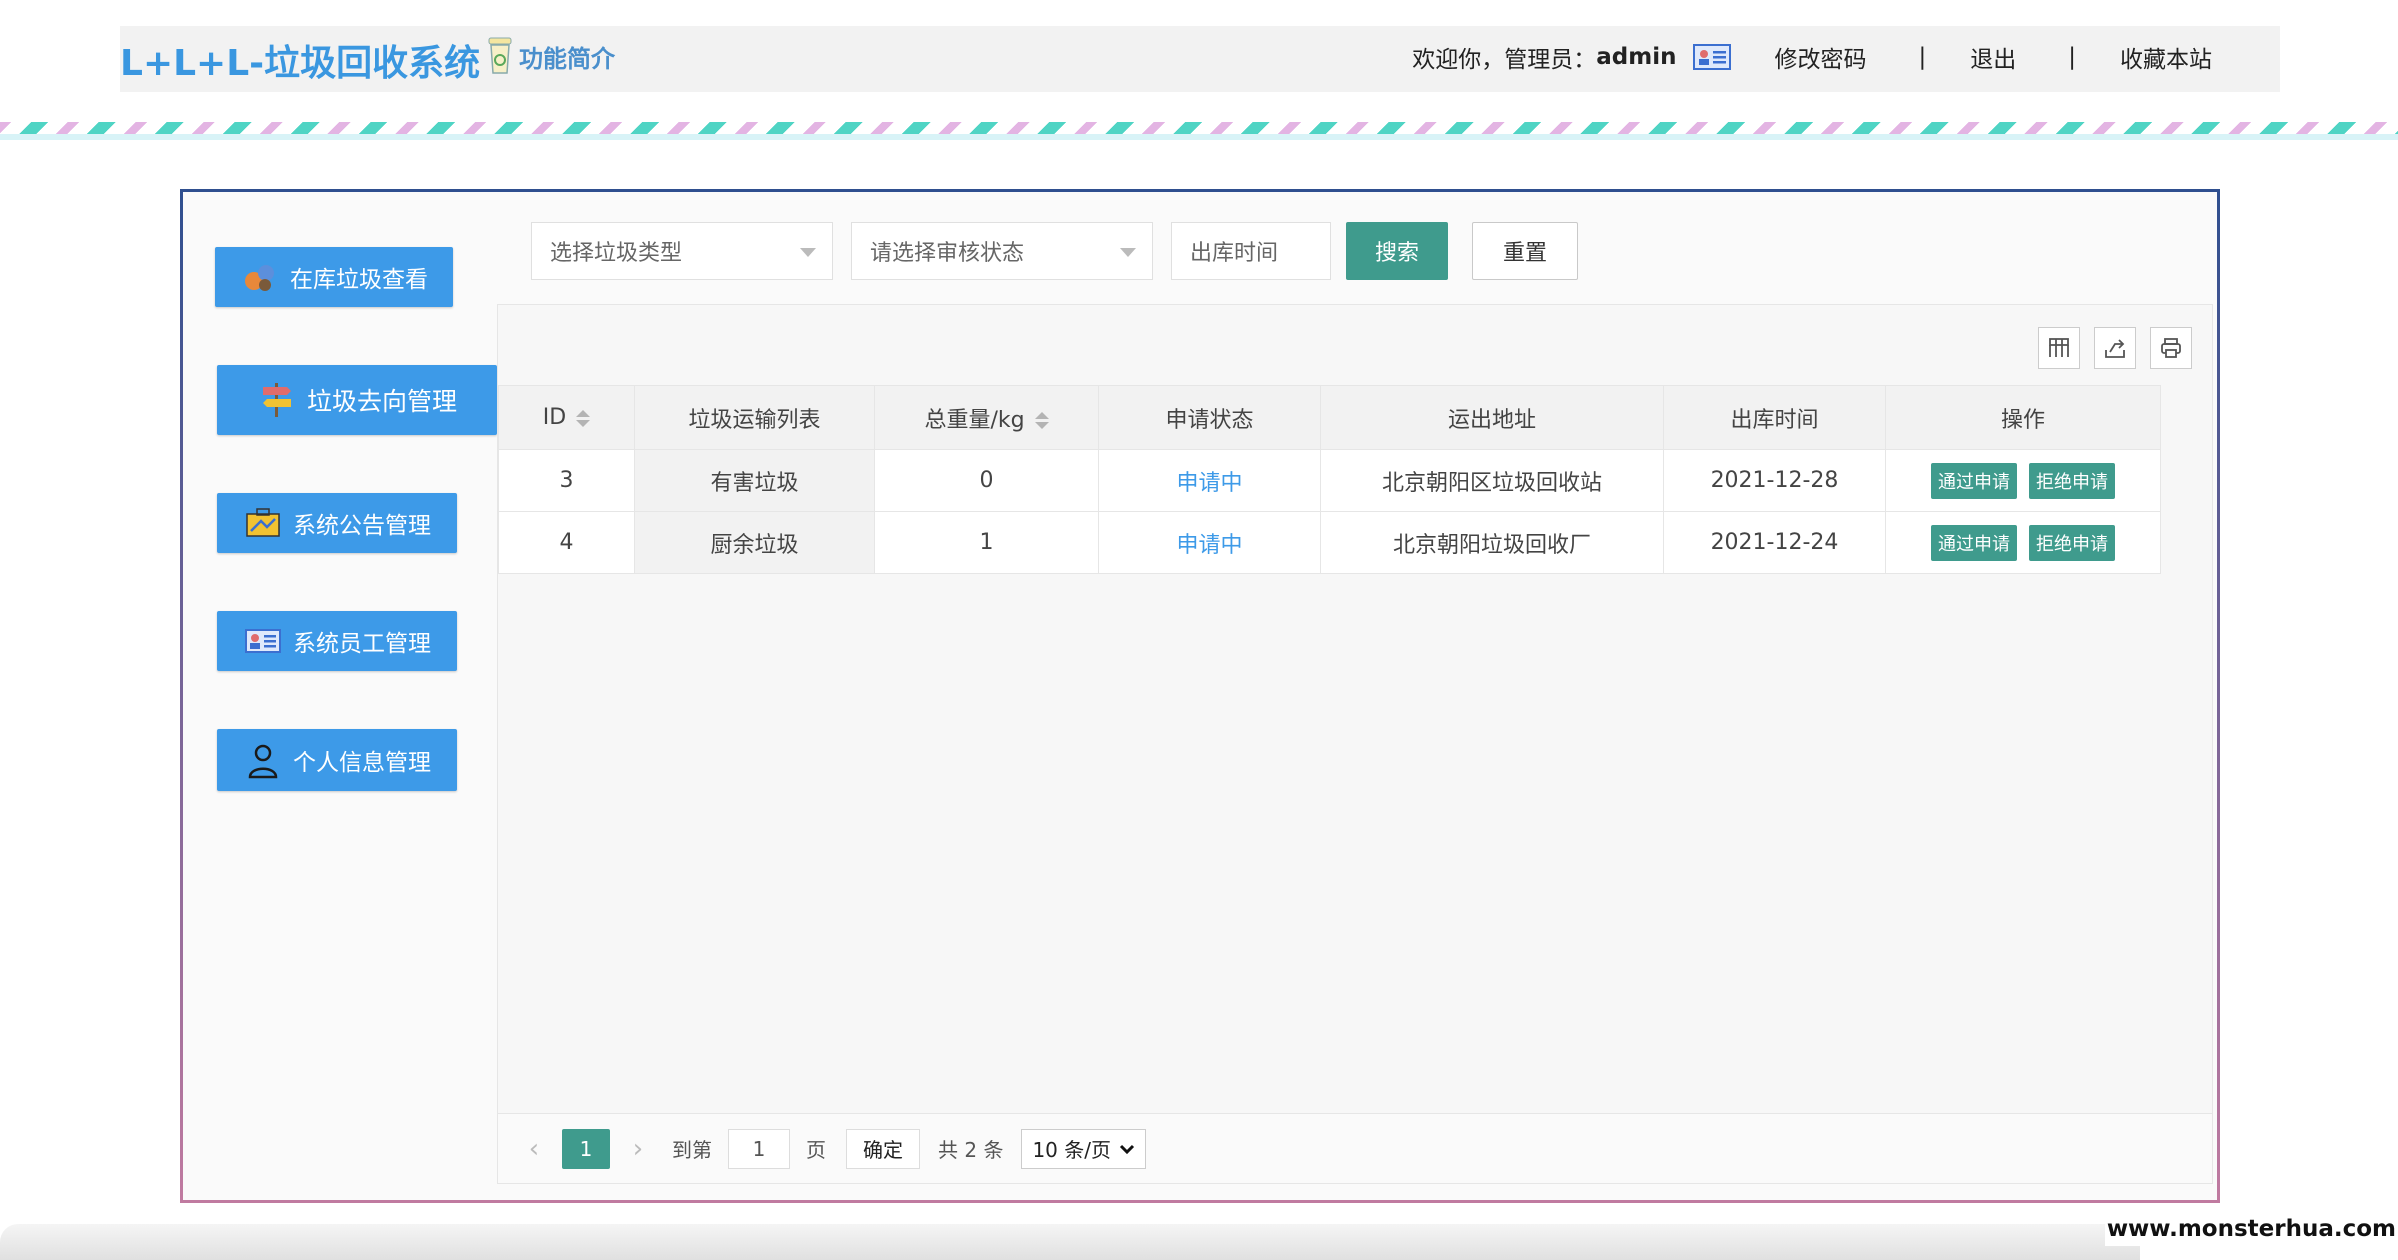 This screenshot has width=2398, height=1260. I want to click on search-button: 搜索, so click(1397, 251).